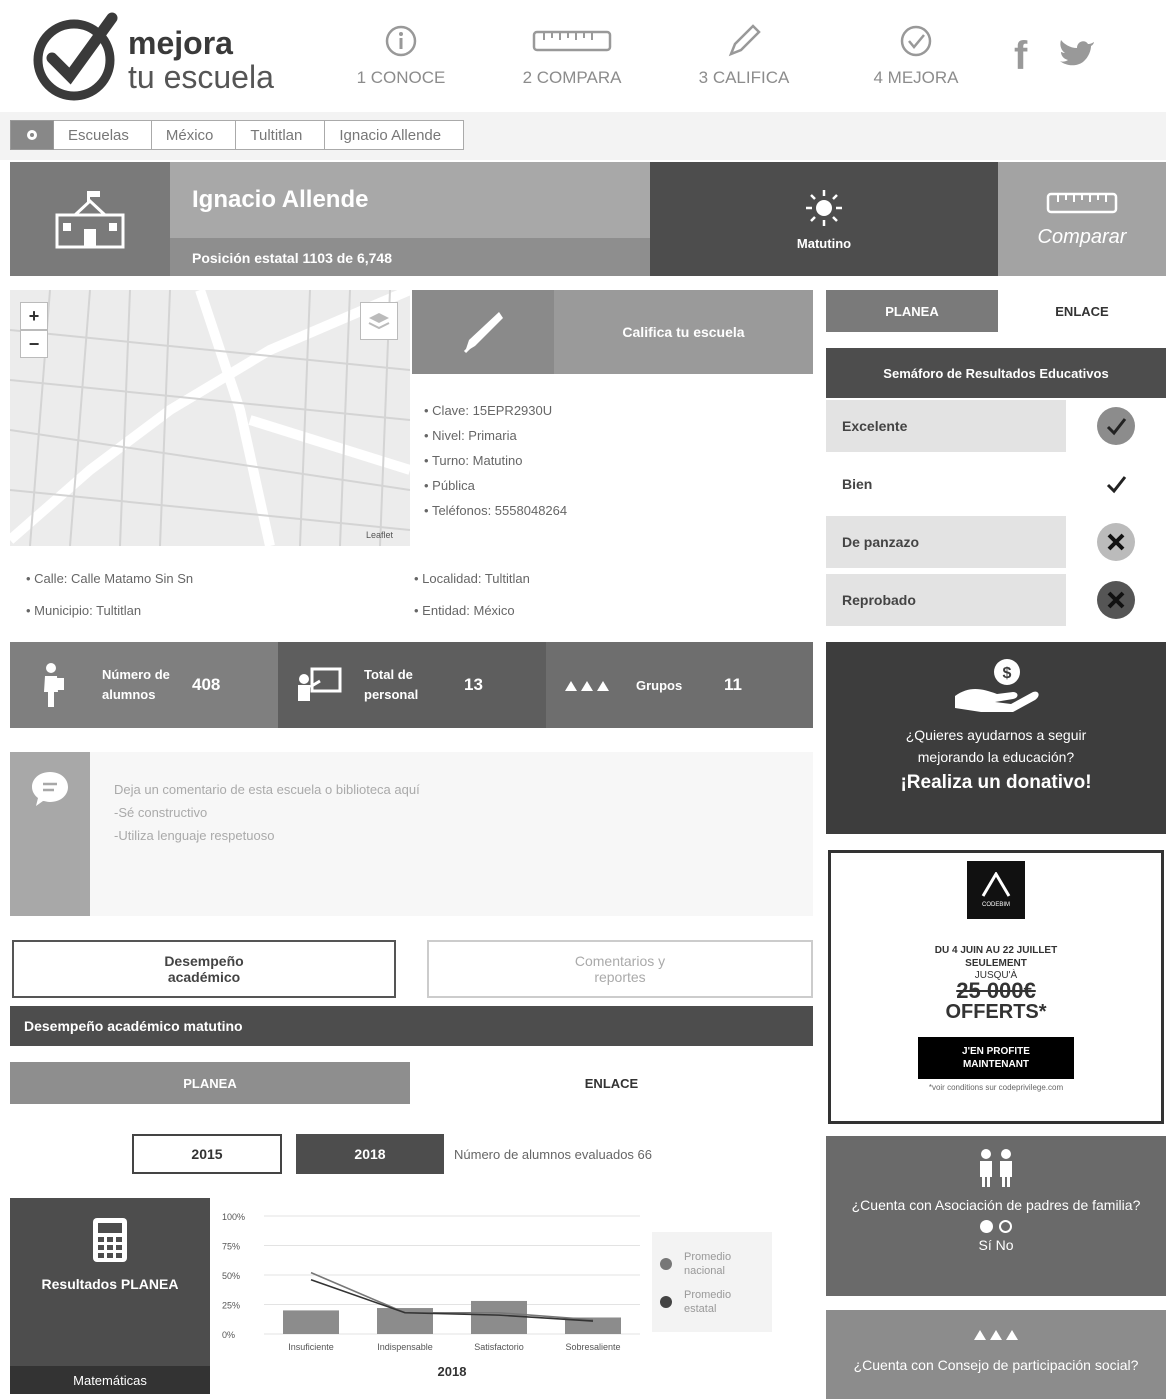 The height and width of the screenshot is (1399, 1166). I want to click on subject-label: Matemáticas, so click(110, 1380).